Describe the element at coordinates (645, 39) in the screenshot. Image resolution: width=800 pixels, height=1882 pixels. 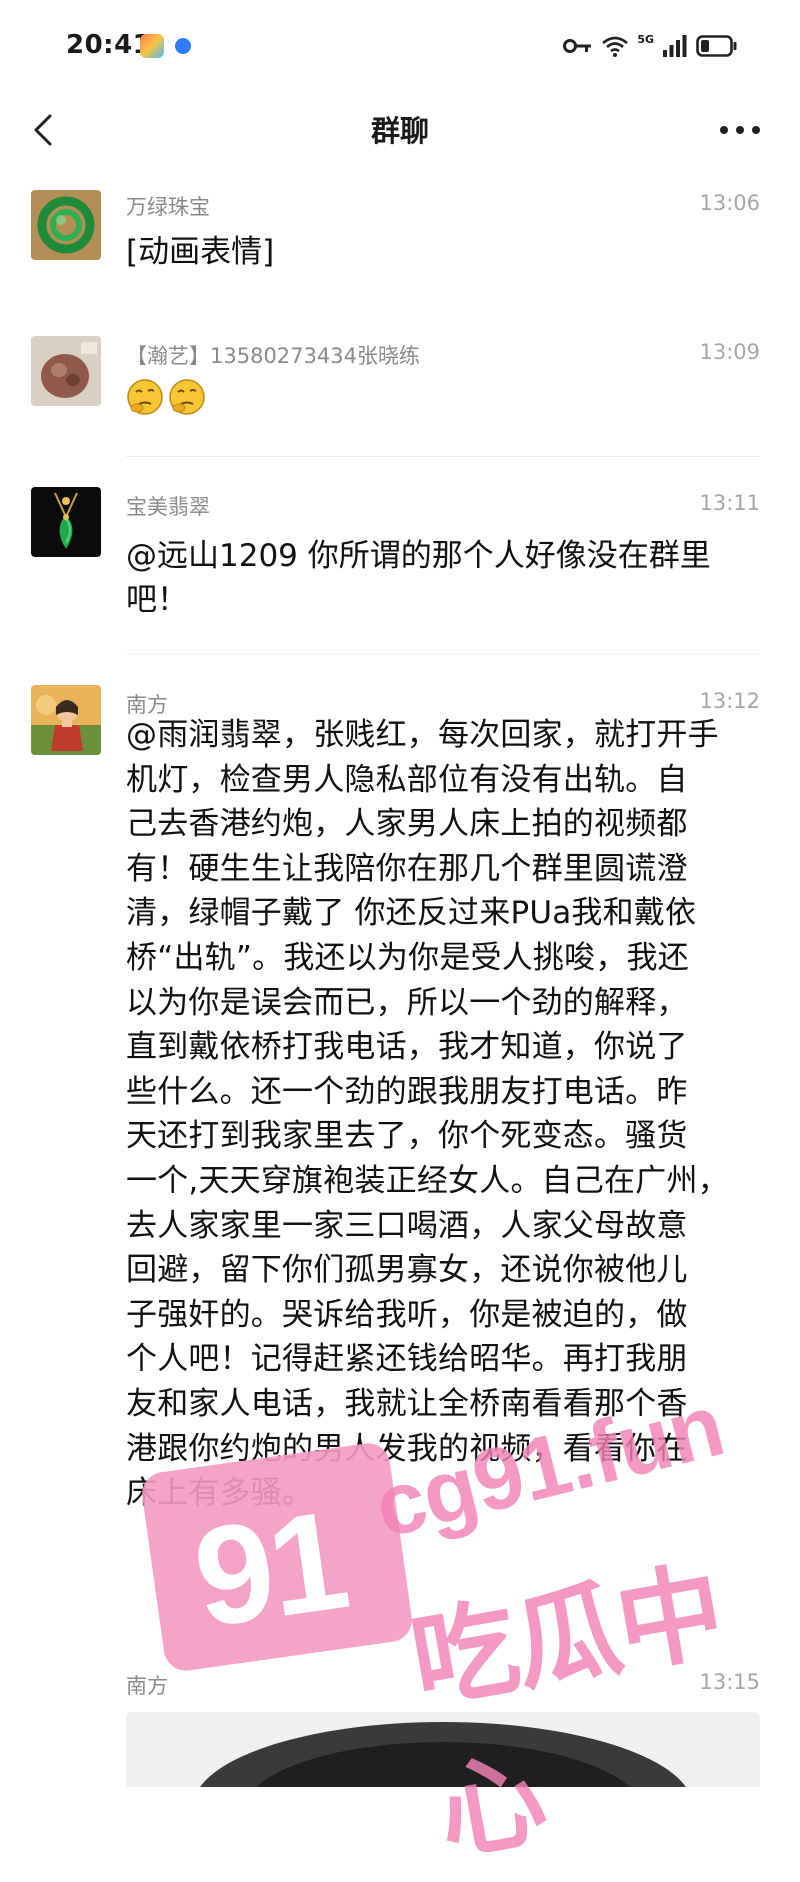
I see `network-label: 5G` at that location.